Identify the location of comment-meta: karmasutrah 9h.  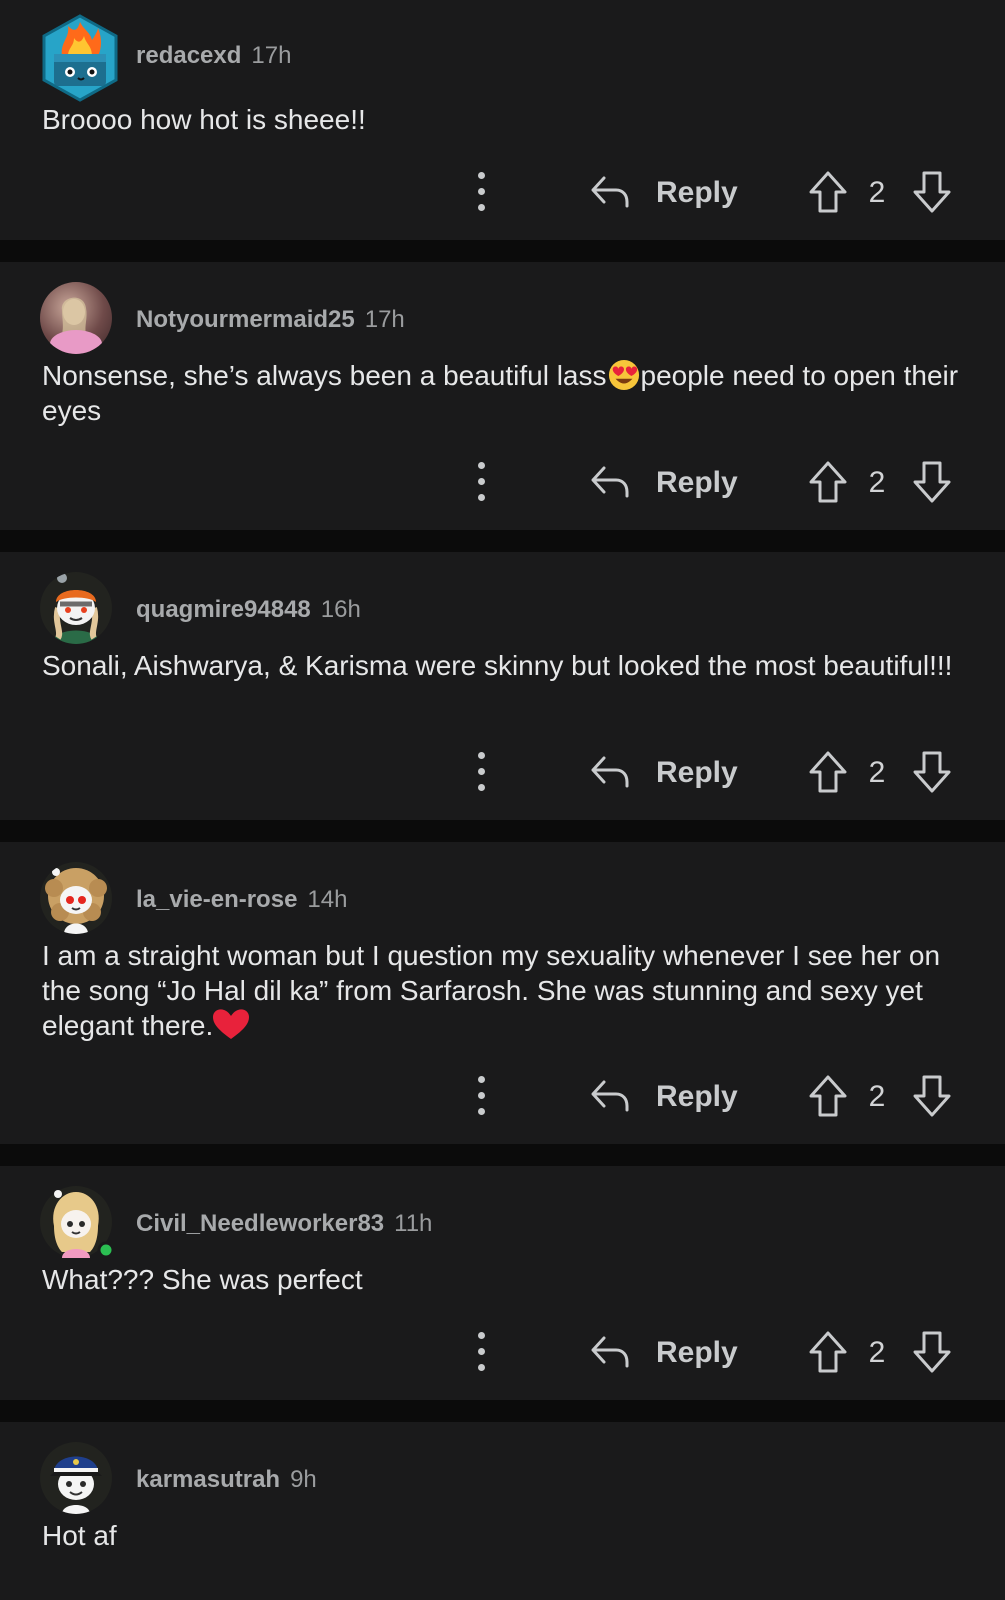
(226, 1480).